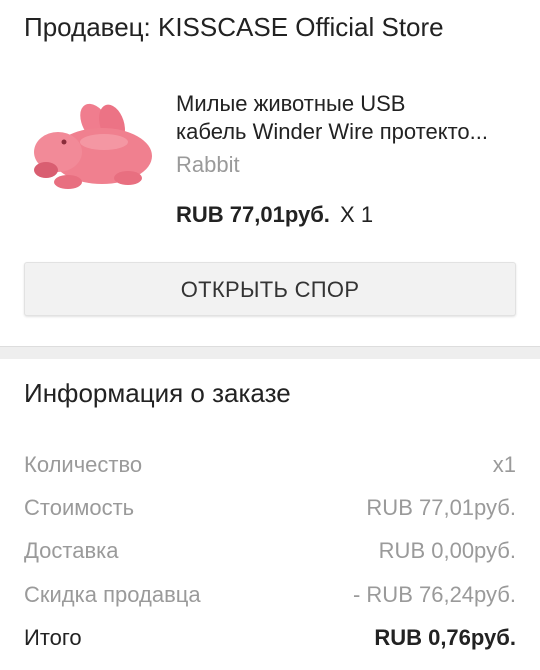 The image size is (540, 670). I want to click on total-value: RUB 0,76руб., so click(445, 637).